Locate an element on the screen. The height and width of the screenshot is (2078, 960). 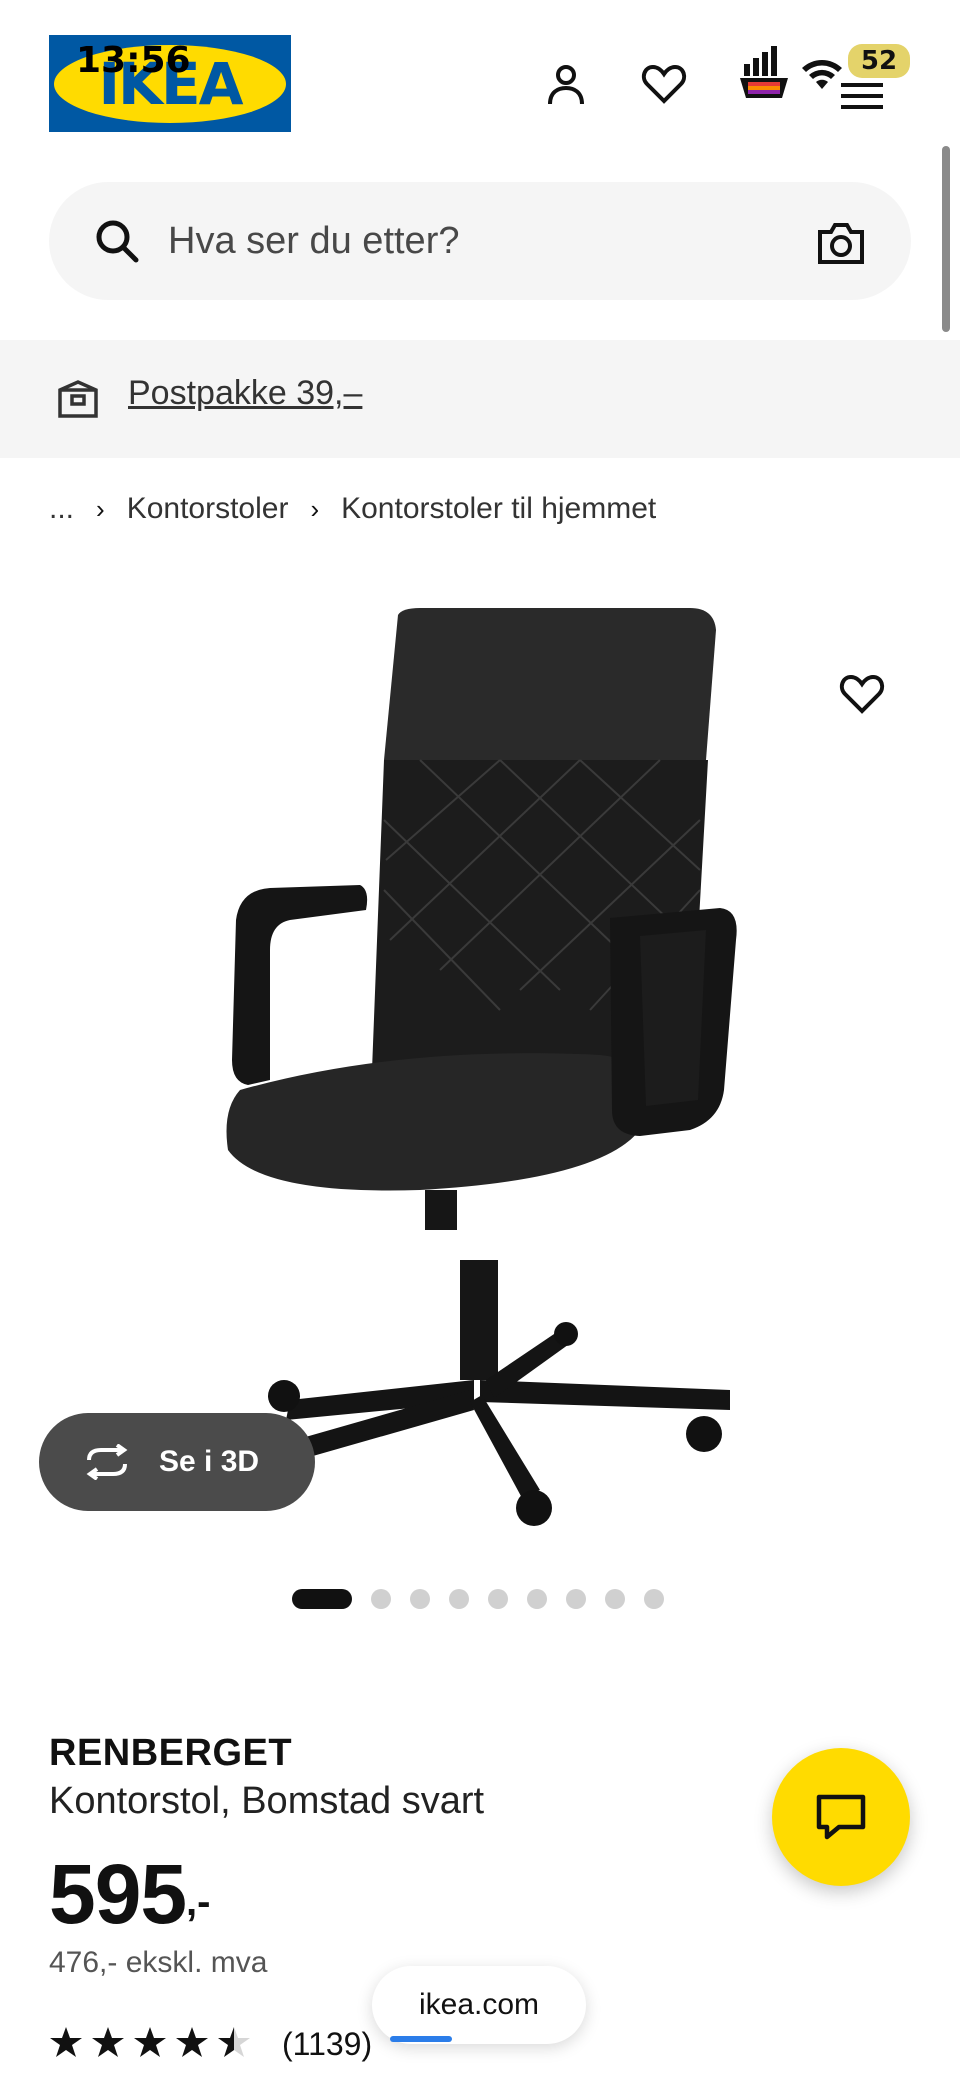
view-in-3d-label: Se i 3D is located at coordinates (209, 1461).